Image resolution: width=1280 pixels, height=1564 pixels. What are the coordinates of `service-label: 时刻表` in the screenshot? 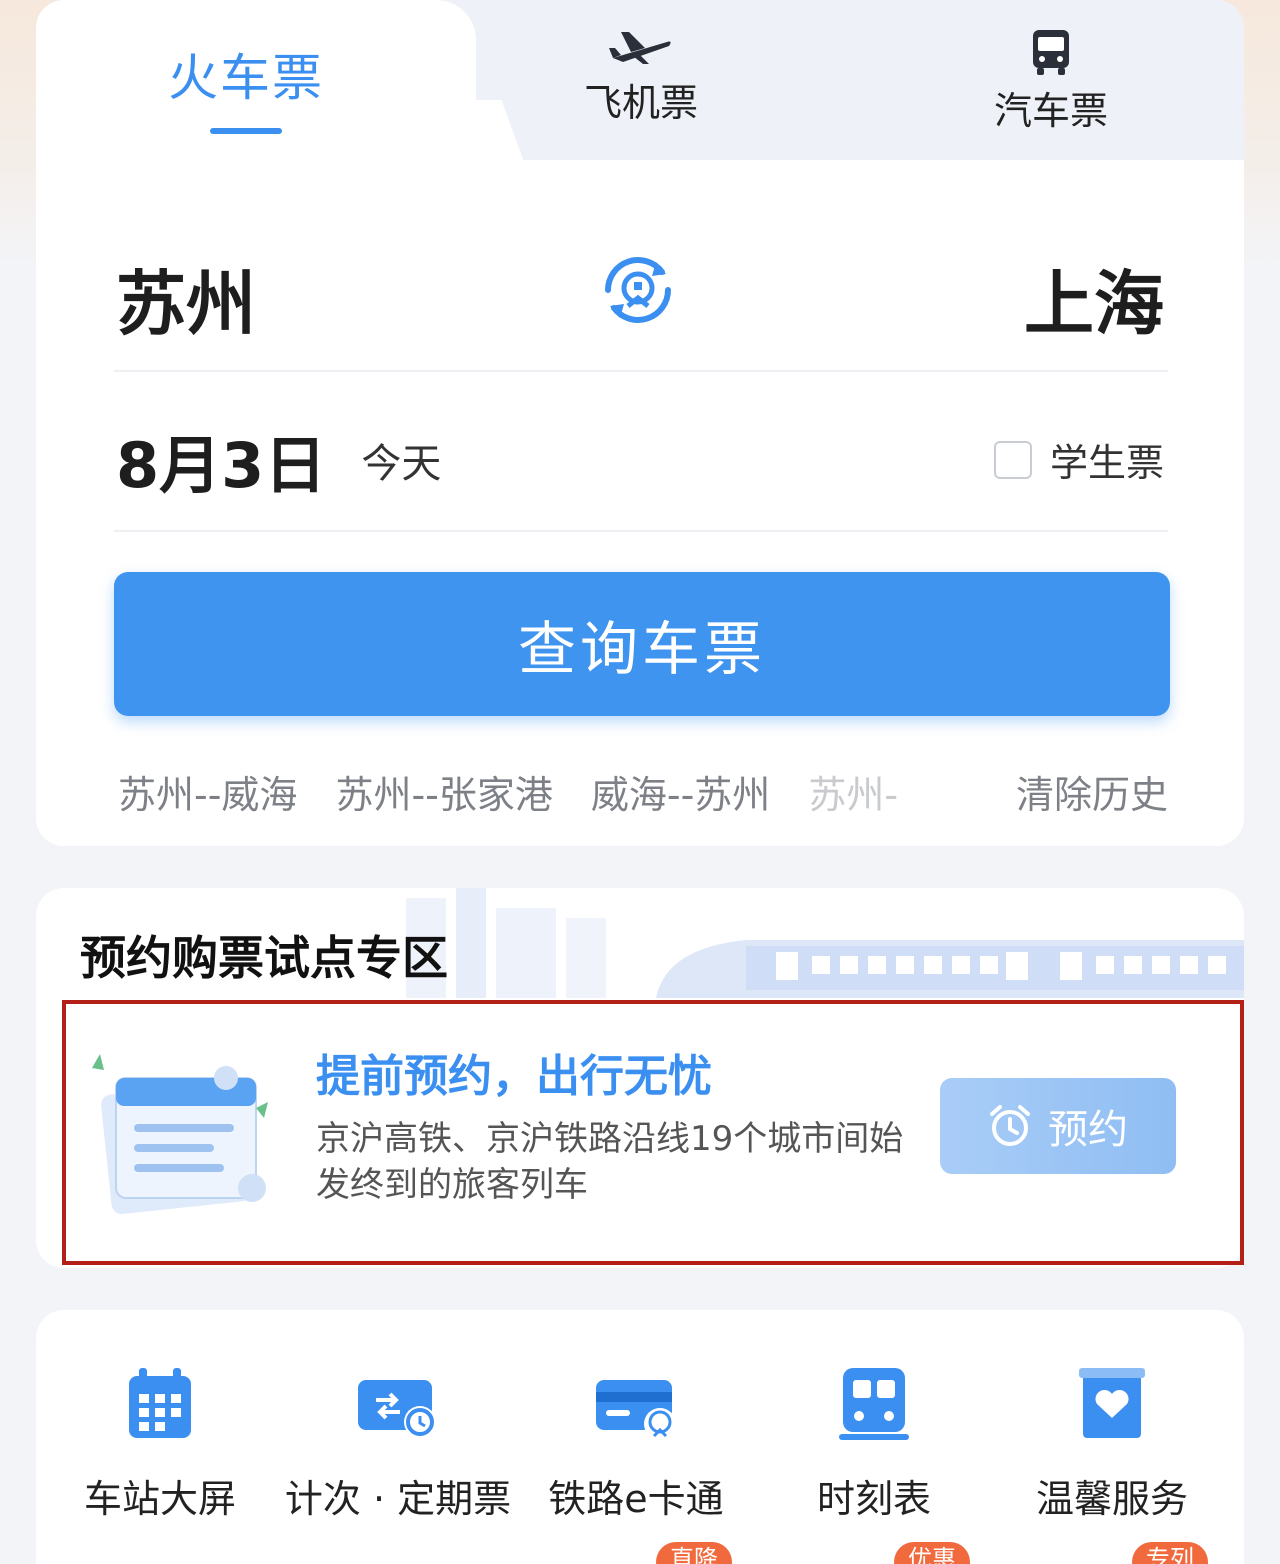 It's located at (873, 1499).